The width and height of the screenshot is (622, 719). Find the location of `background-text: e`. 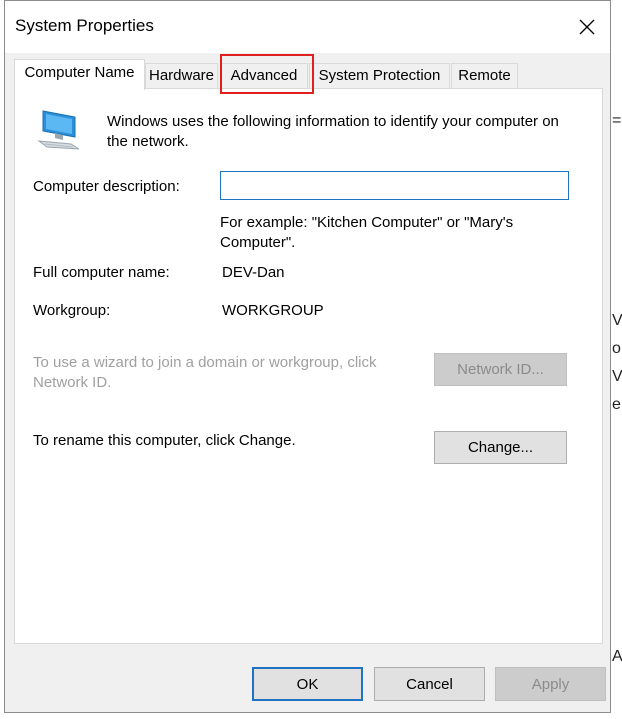

background-text: e is located at coordinates (616, 404).